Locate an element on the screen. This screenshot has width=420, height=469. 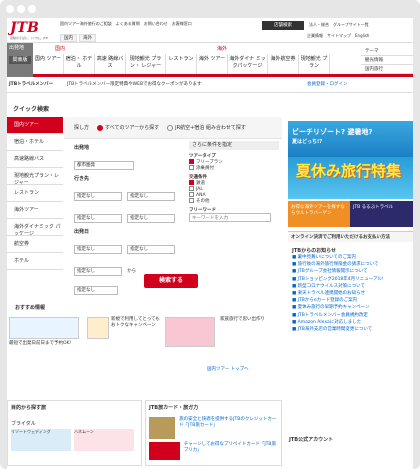
nav-item-activity: 現地観光 プラン・ レジャー is located at coordinates (146, 64).